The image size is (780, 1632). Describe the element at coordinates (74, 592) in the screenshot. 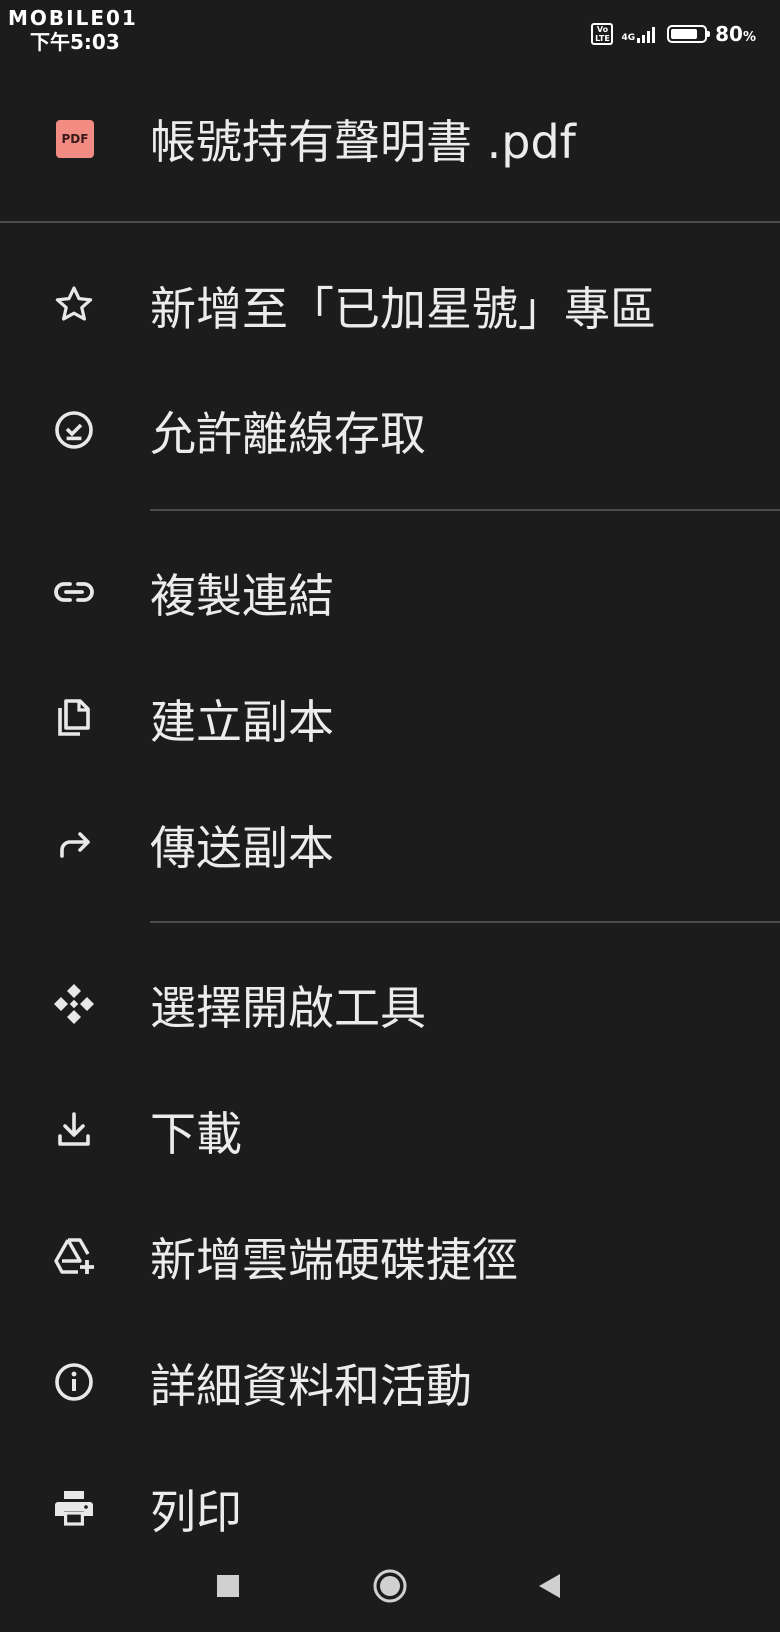

I see `link-icon` at that location.